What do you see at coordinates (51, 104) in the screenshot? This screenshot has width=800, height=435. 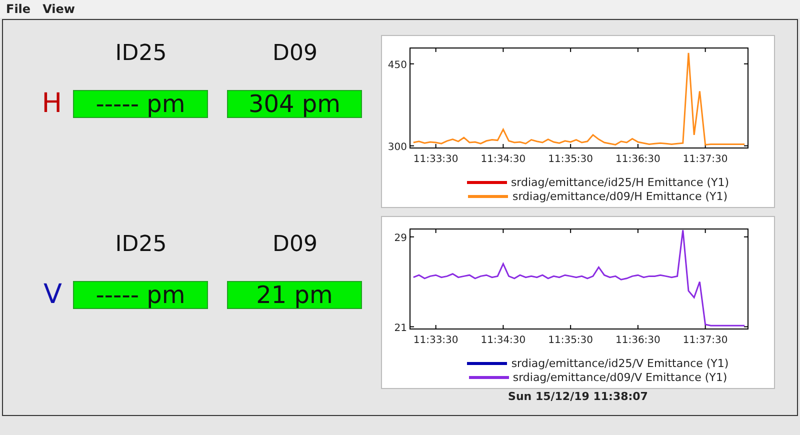 I see `plane-label: H` at bounding box center [51, 104].